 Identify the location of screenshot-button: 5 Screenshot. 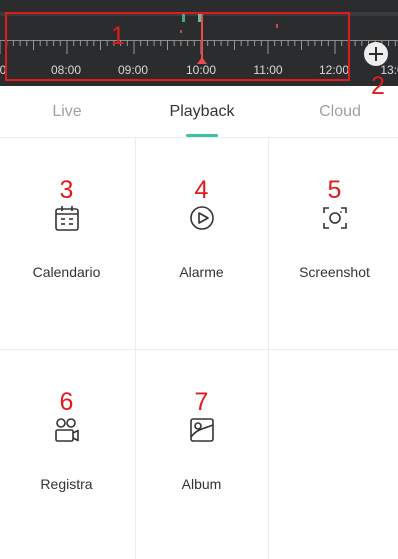
(333, 243).